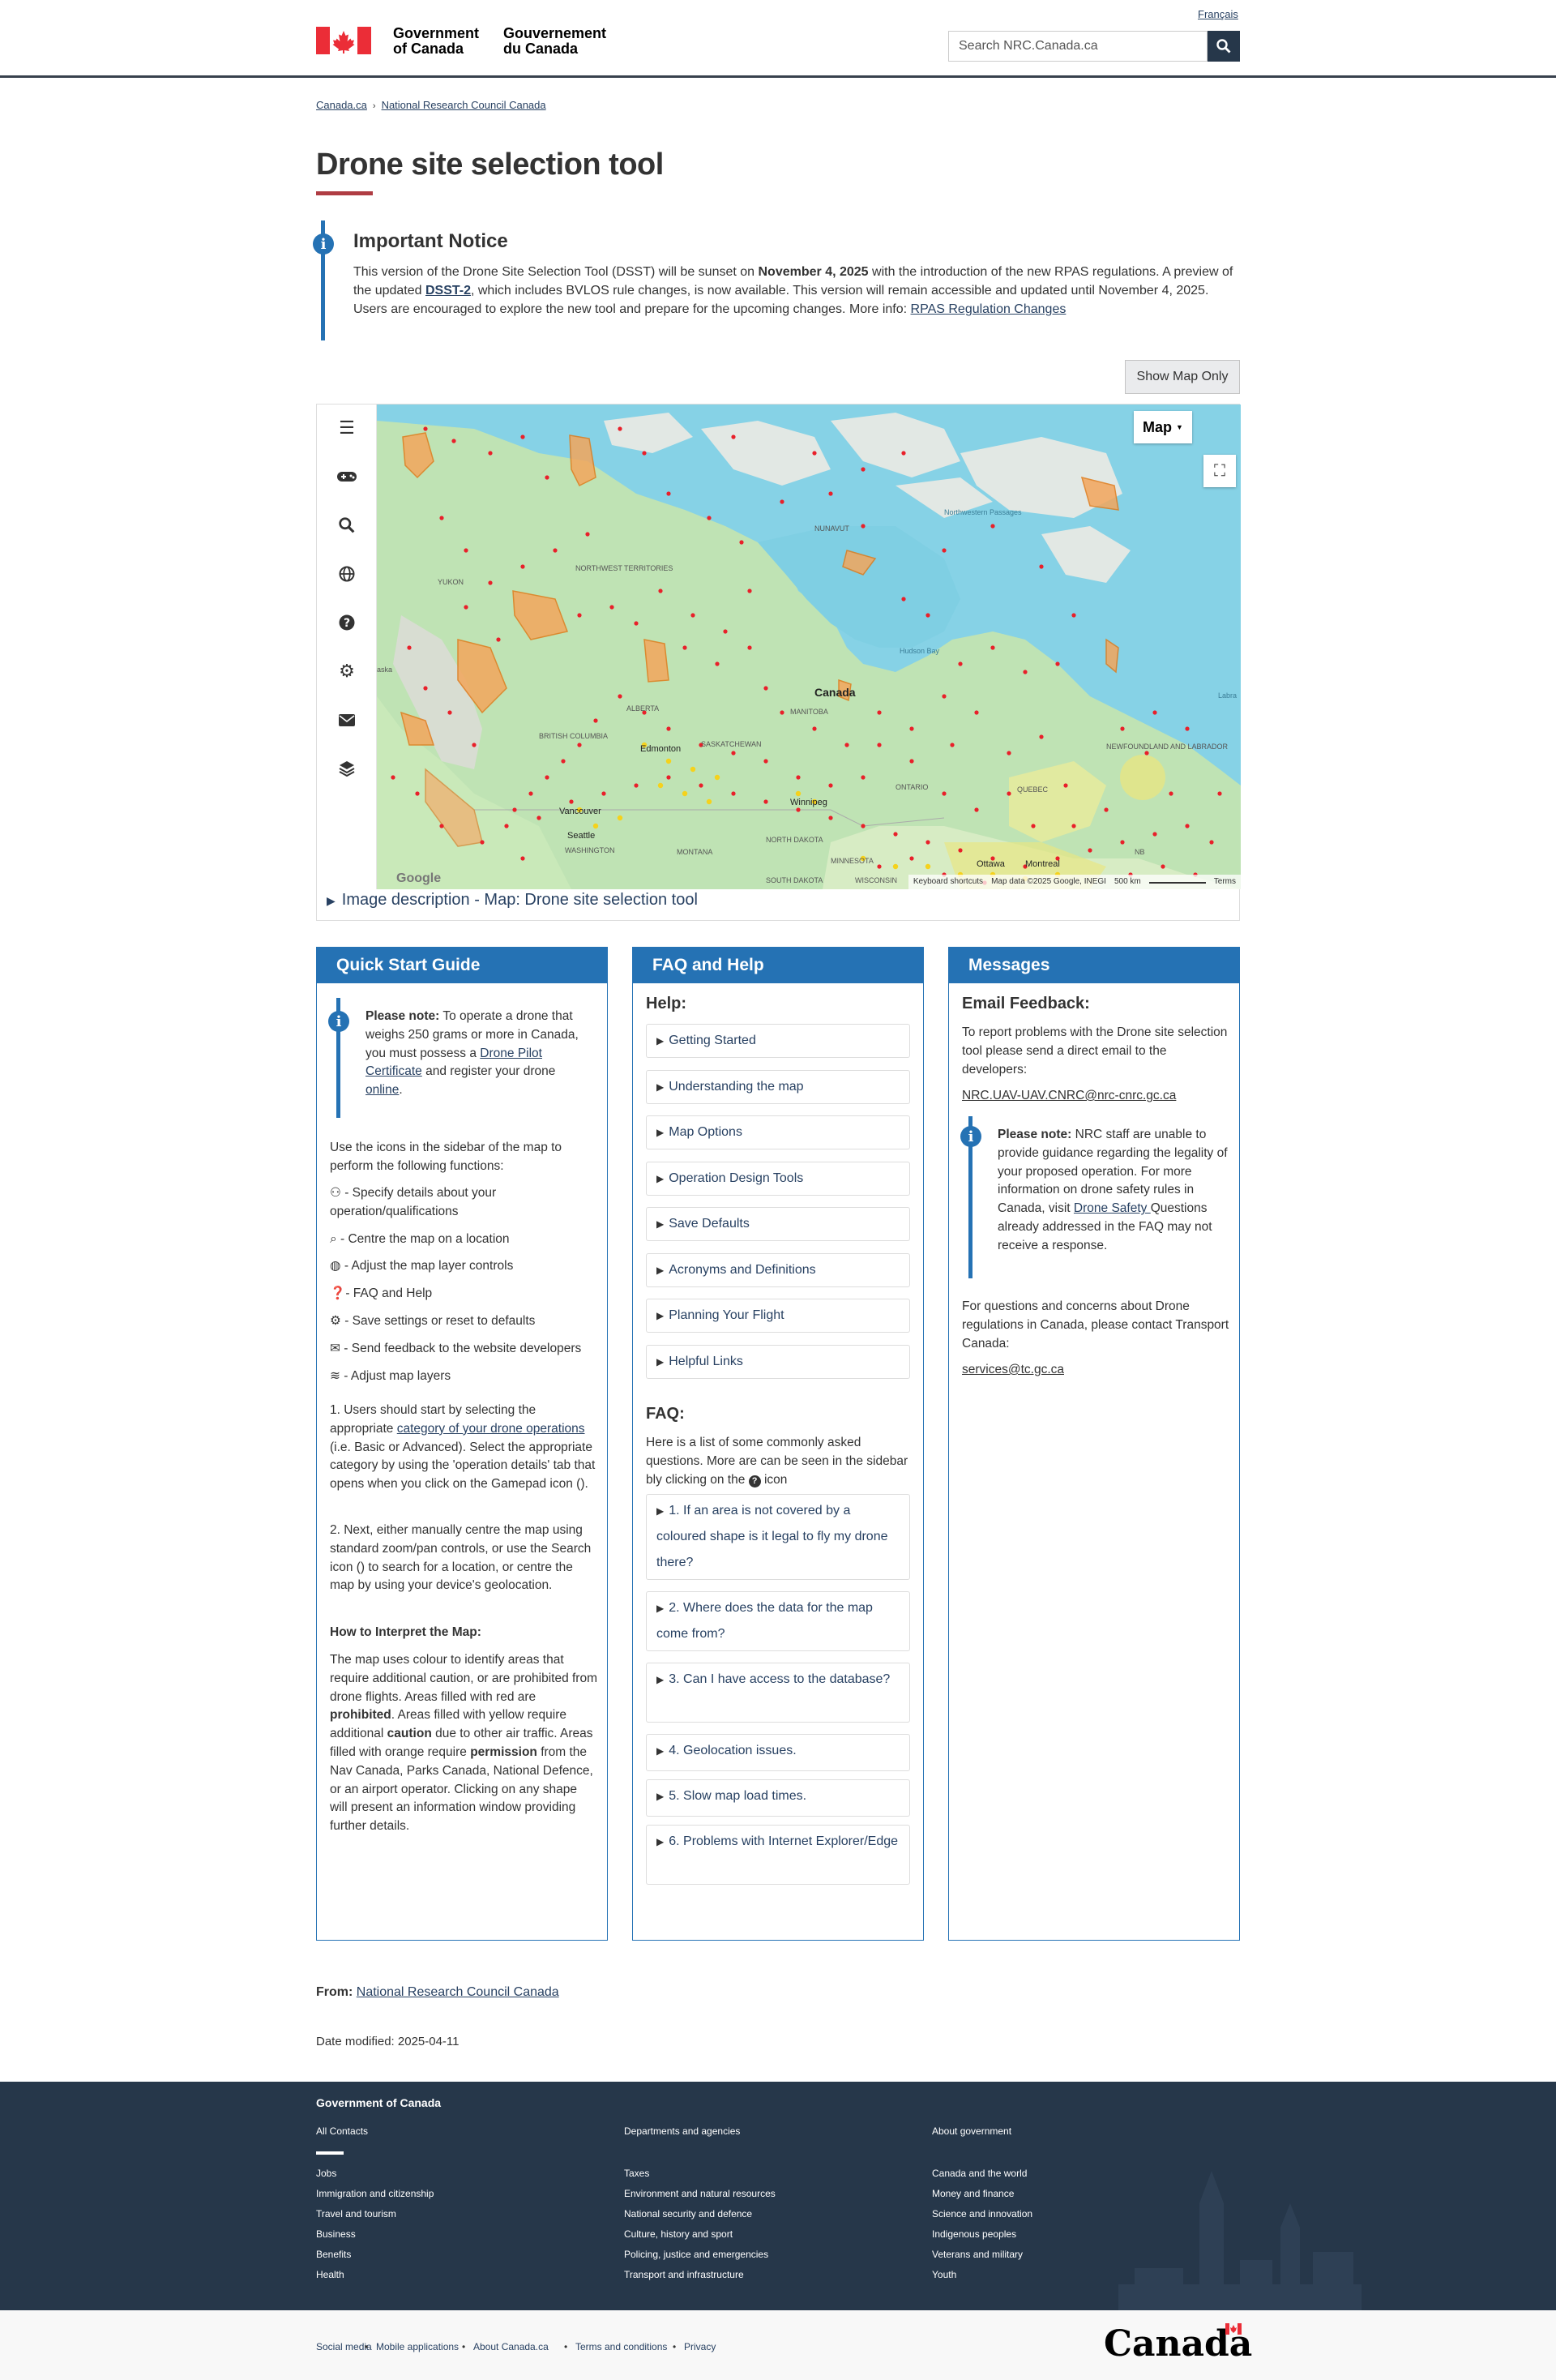  What do you see at coordinates (347, 622) in the screenshot?
I see `question-circle-icon: ?` at bounding box center [347, 622].